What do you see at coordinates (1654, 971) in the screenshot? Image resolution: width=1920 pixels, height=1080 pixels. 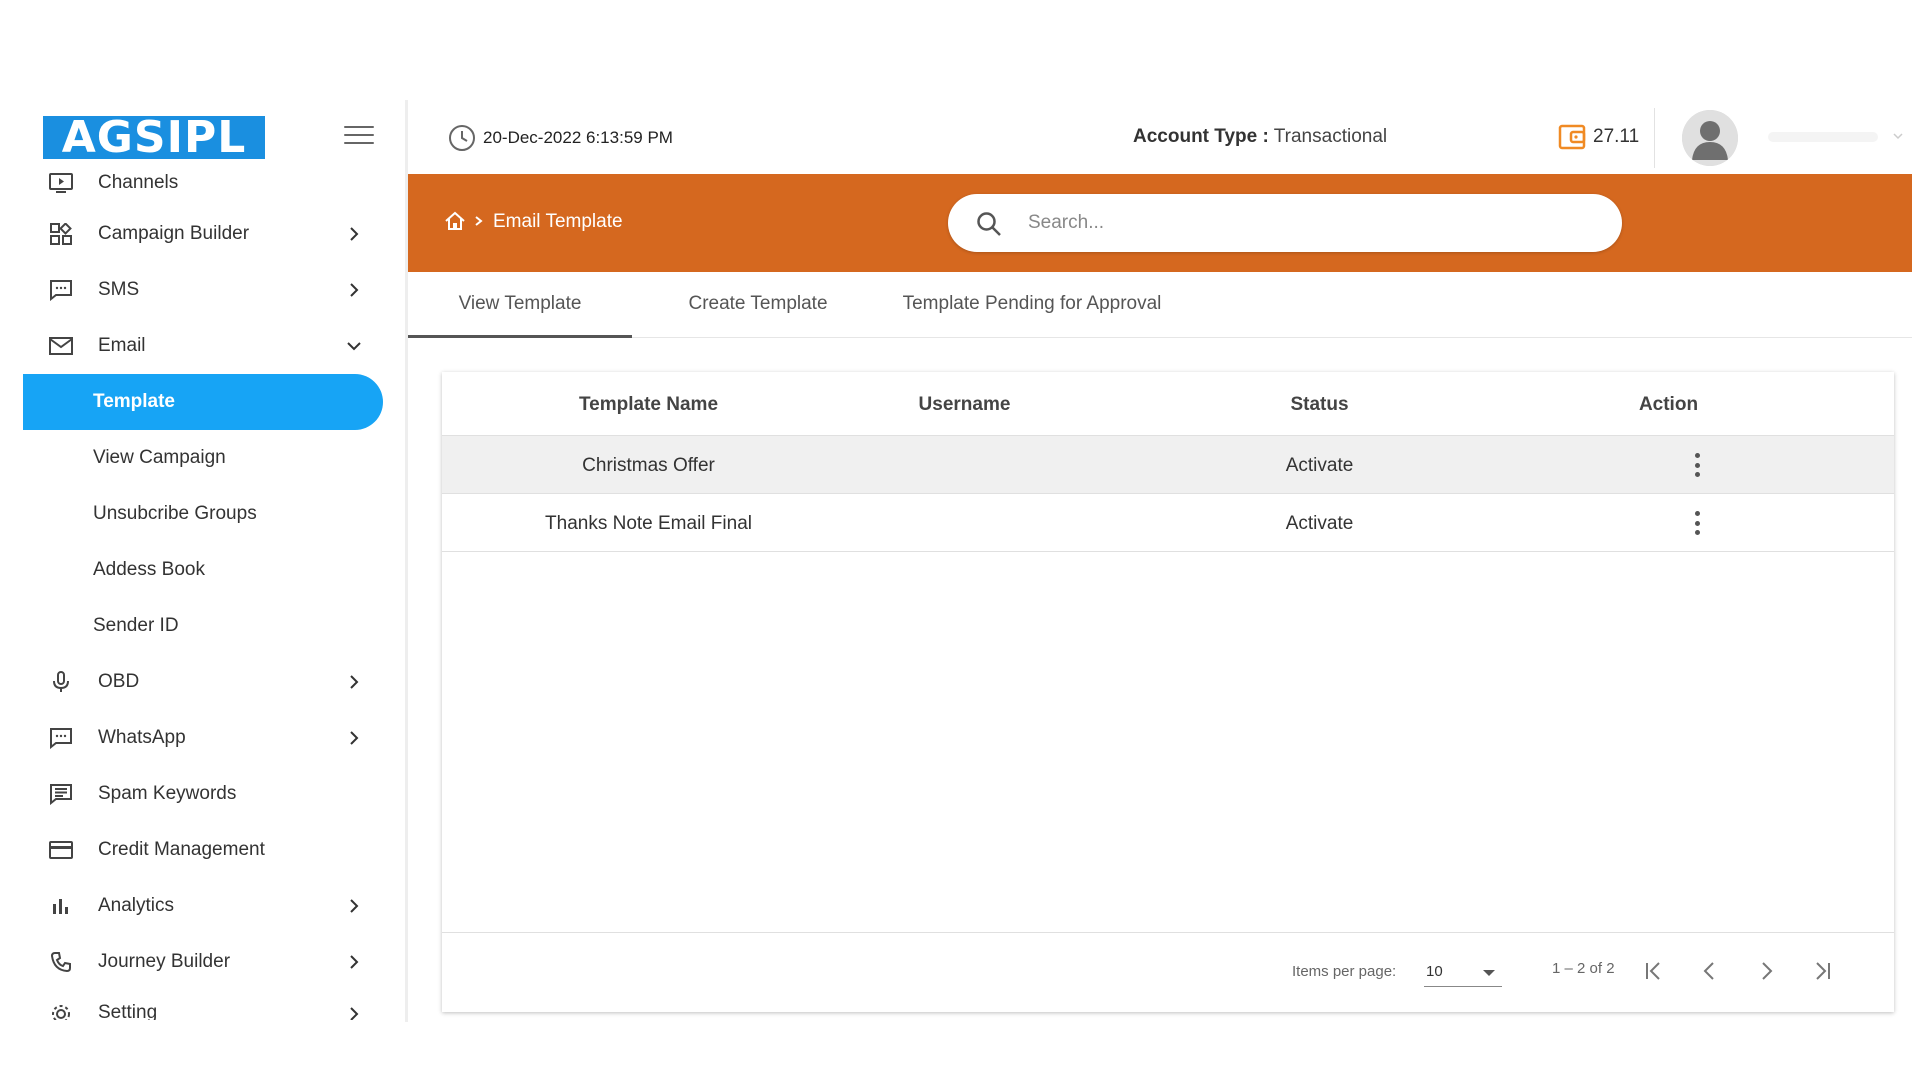 I see `first-page-icon` at bounding box center [1654, 971].